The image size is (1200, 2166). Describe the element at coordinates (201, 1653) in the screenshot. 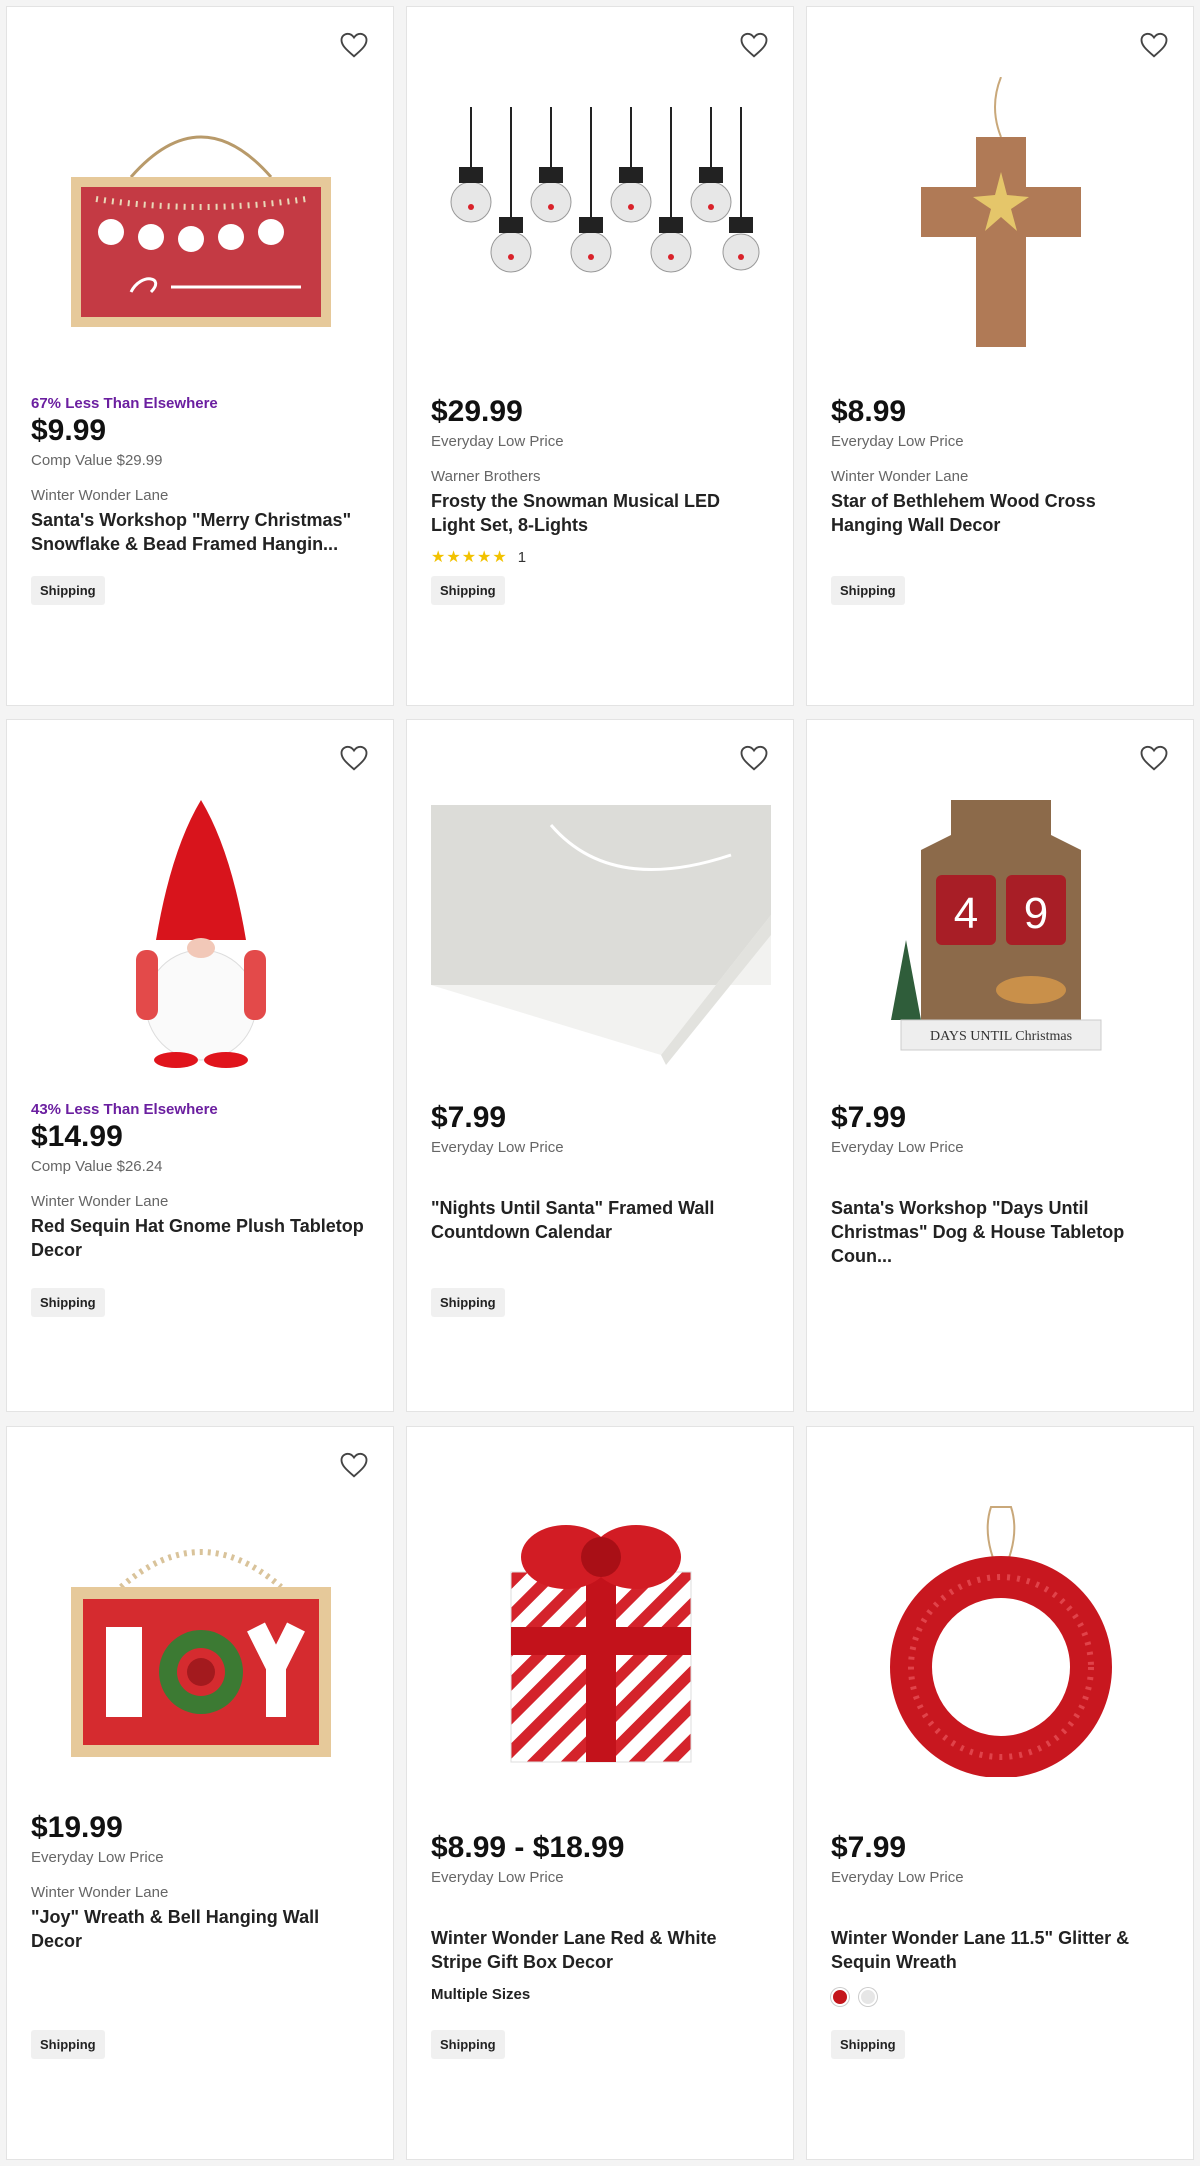

I see `joy-sign-icon` at that location.